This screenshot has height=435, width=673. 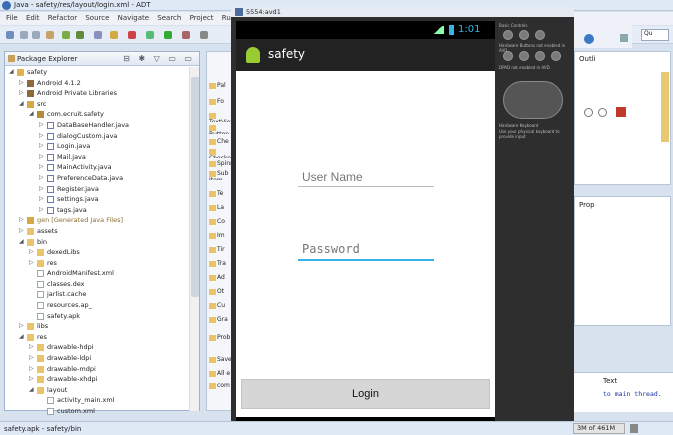 I want to click on tree-item: ▷ DataBaseHandler.java, so click(x=98, y=125).